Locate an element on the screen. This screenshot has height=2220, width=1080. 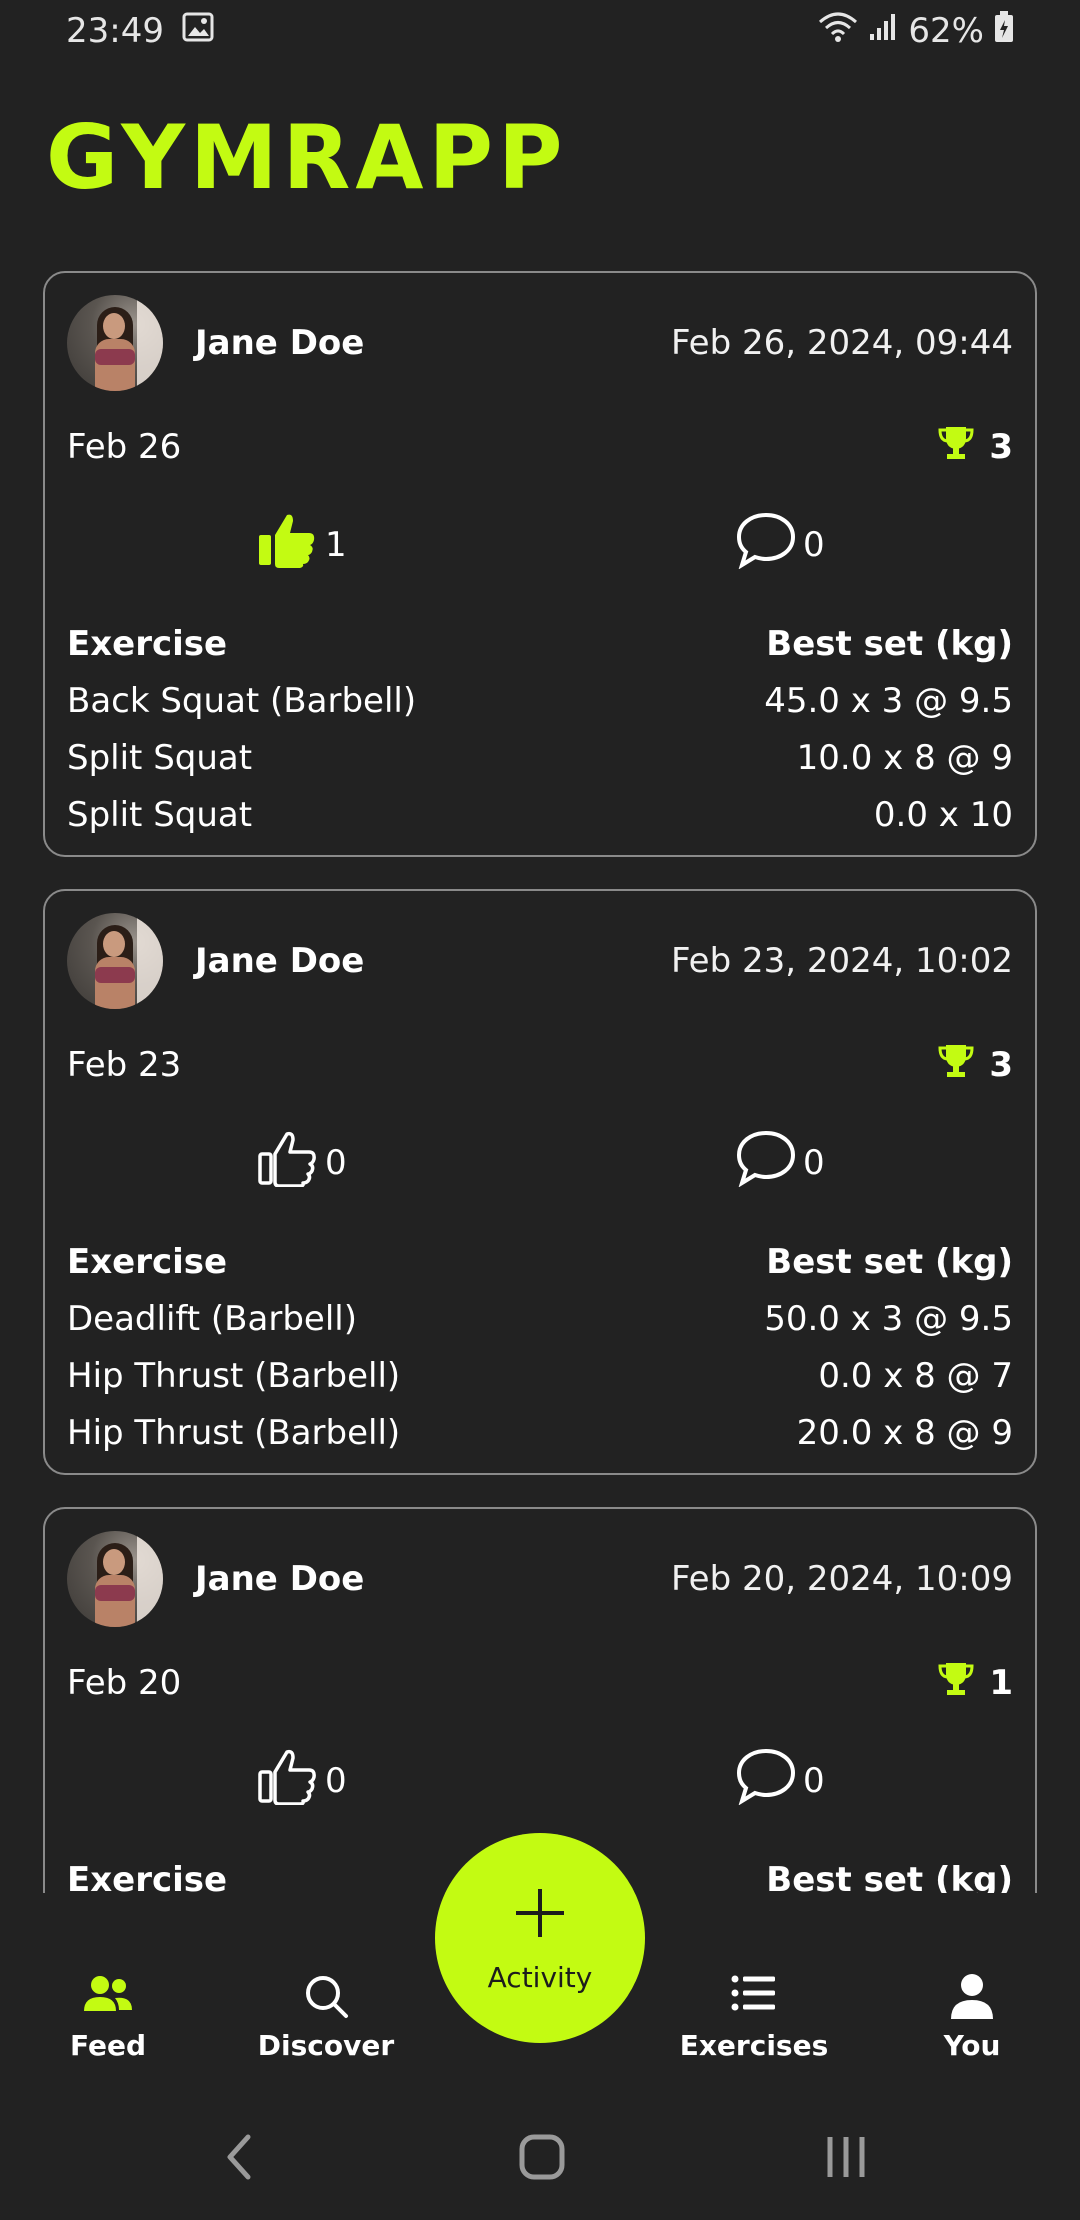
table-row: Split Squat 0.0 x 10 is located at coordinates (540, 814).